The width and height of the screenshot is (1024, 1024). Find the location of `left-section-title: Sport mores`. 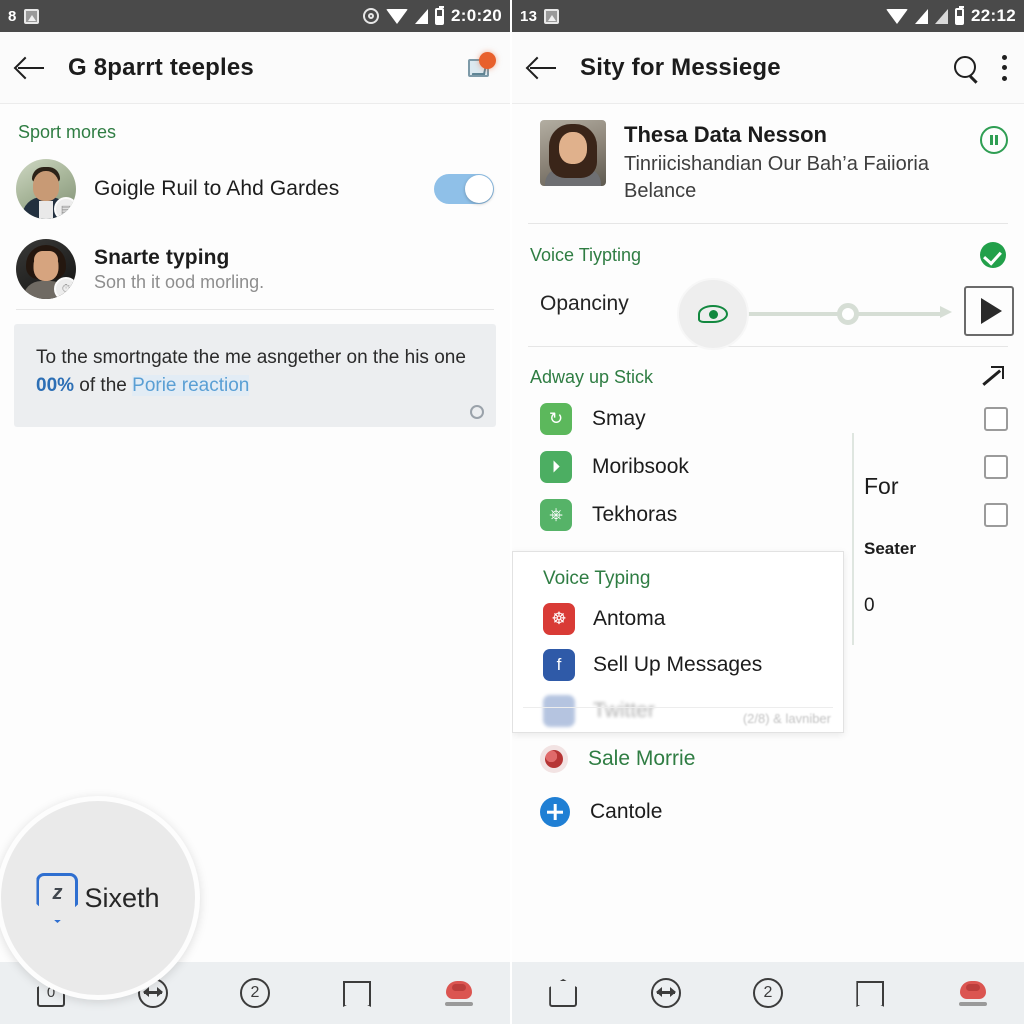

left-section-title: Sport mores is located at coordinates (67, 132).